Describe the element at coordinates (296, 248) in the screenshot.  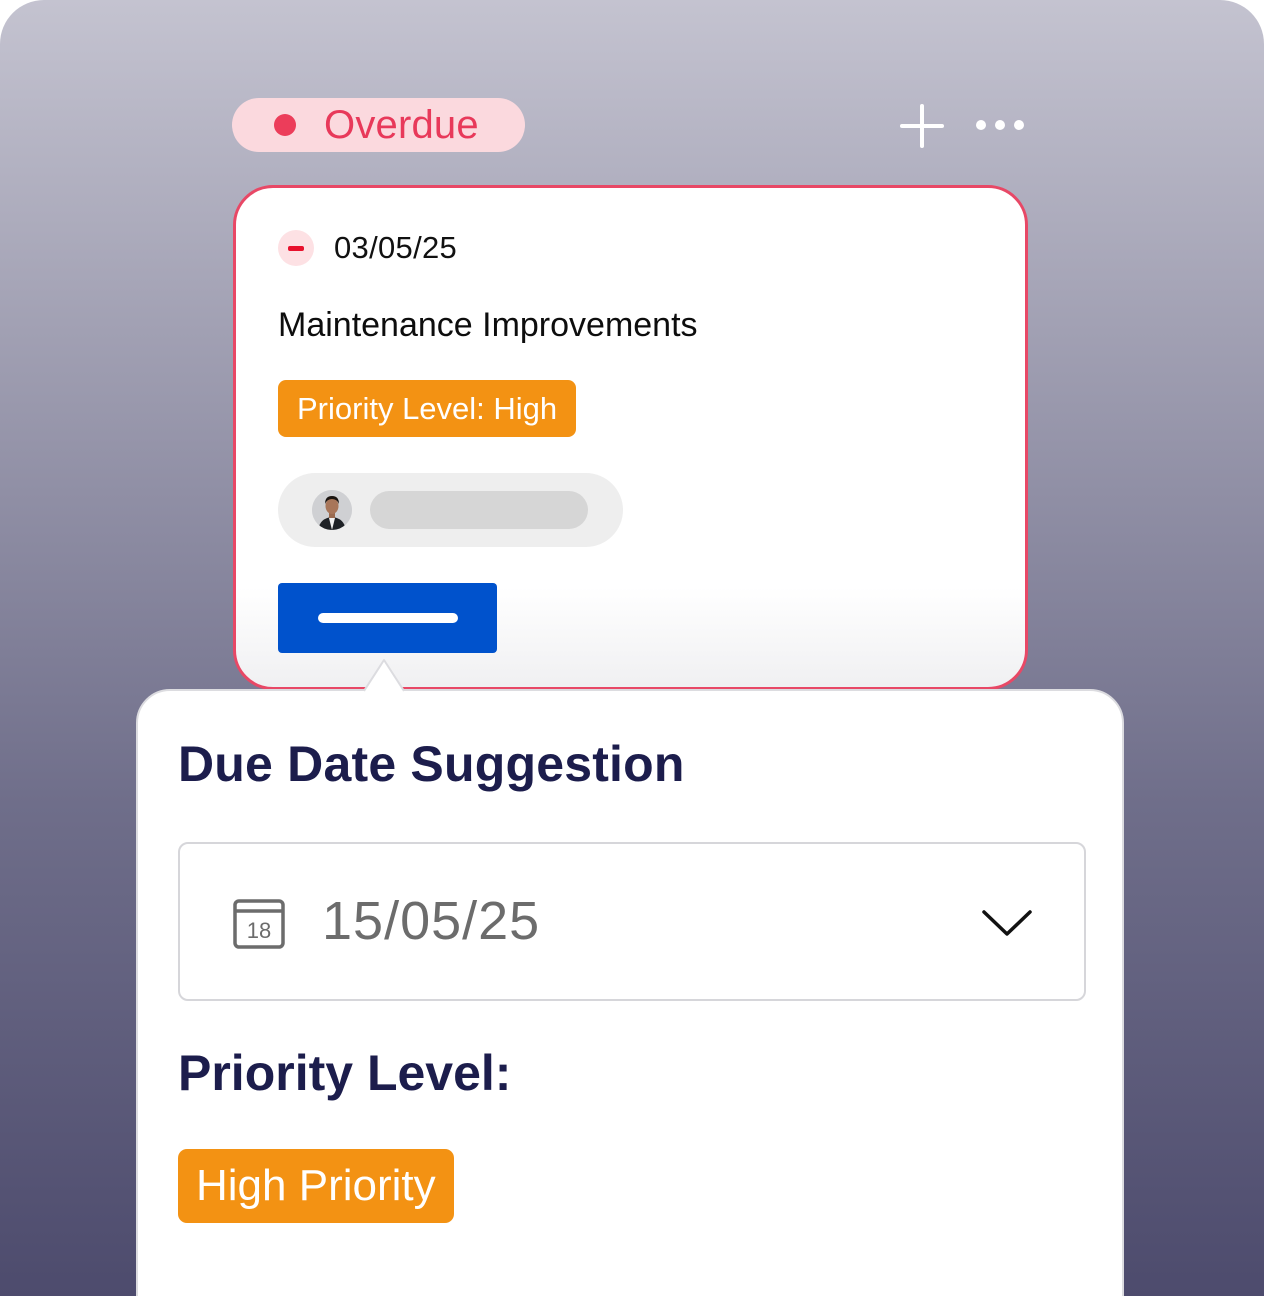
I see `overdue-minus-icon` at that location.